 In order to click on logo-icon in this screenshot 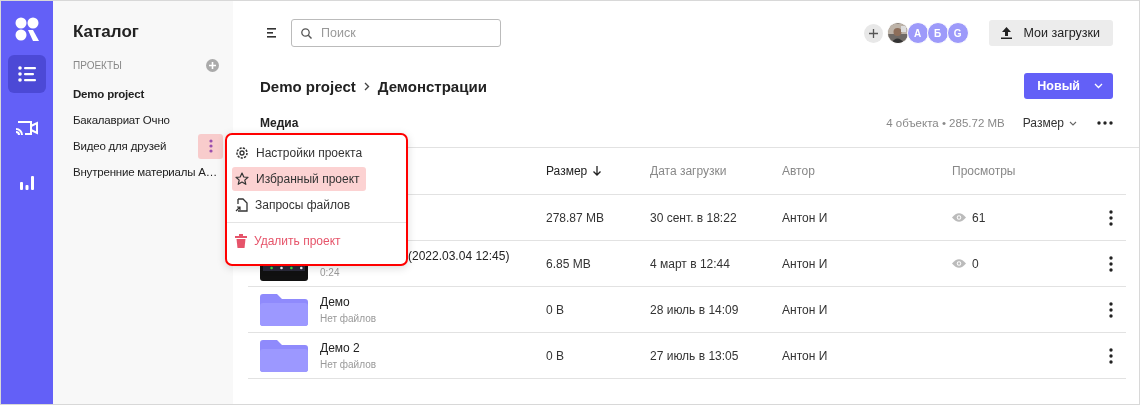, I will do `click(27, 29)`.